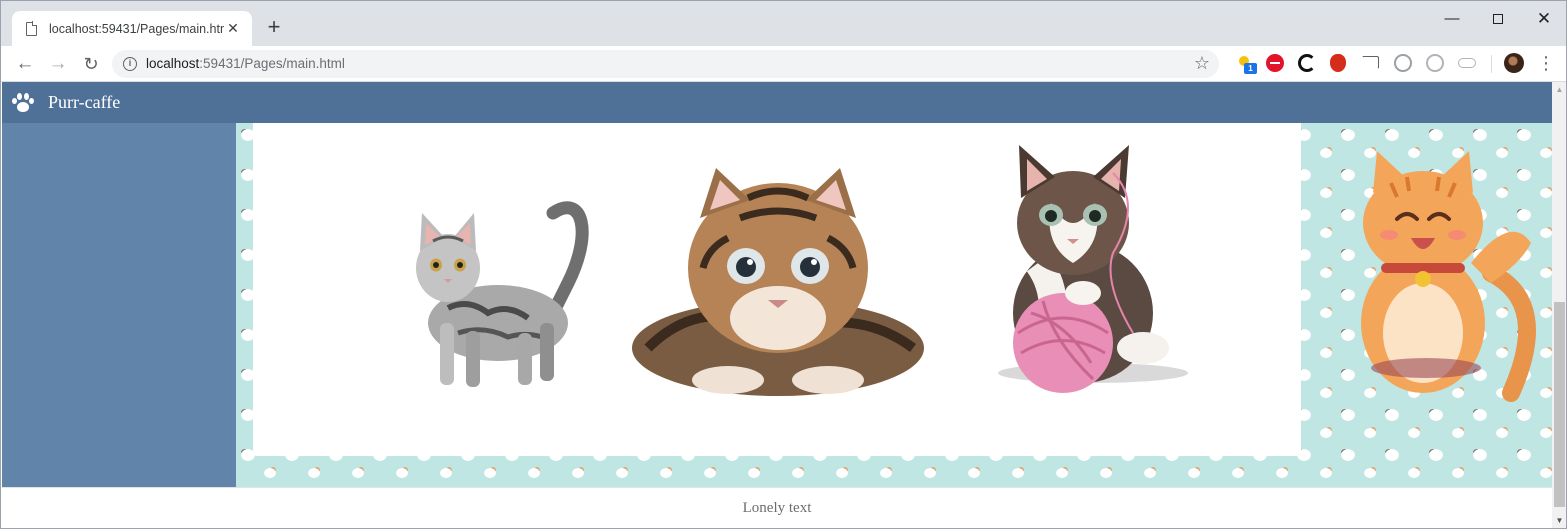  I want to click on maximize-button, so click(1498, 19).